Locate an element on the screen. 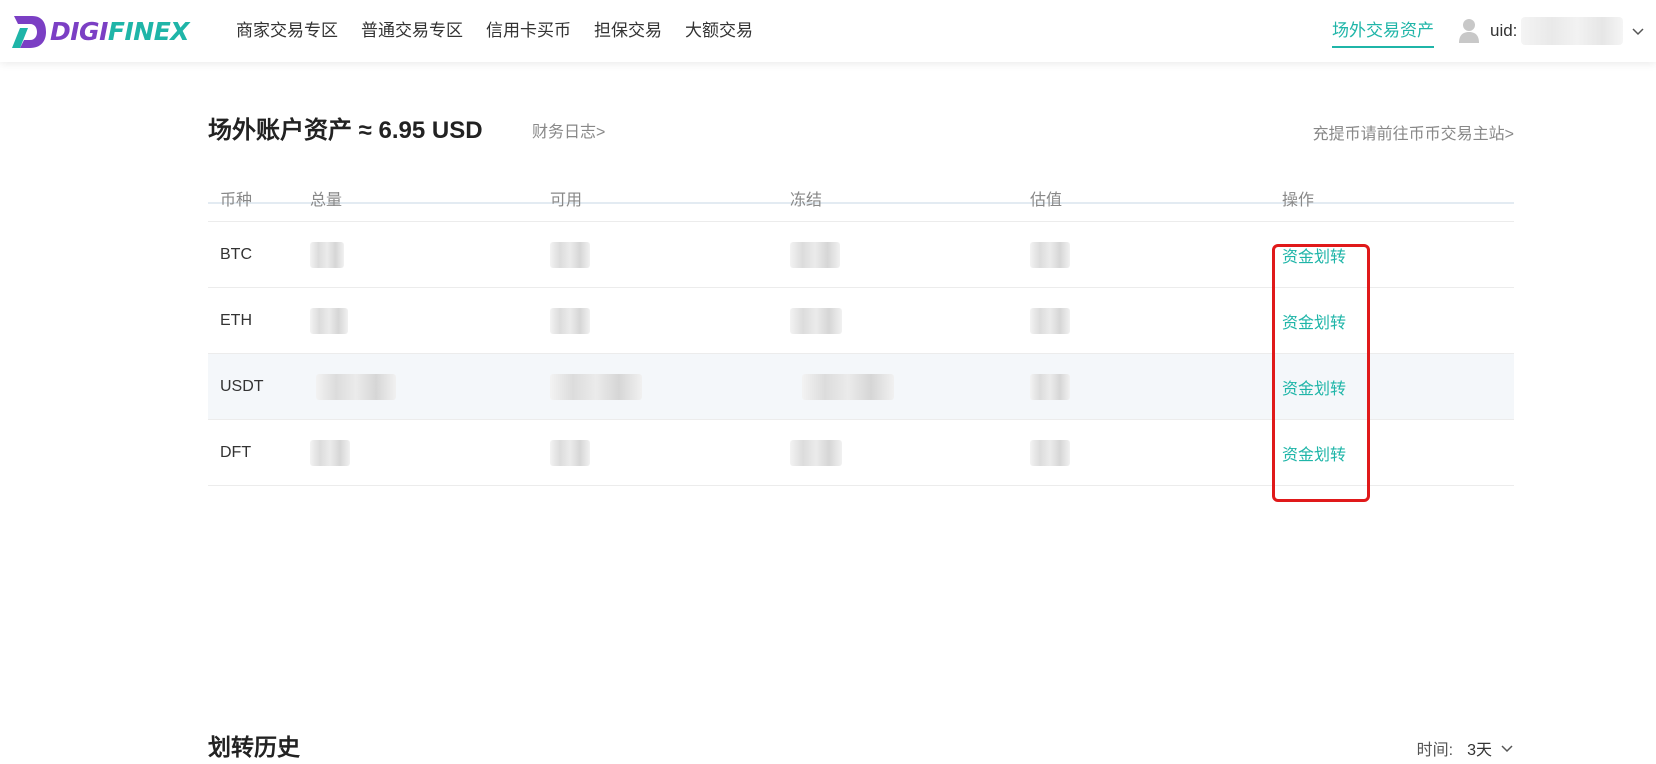 The image size is (1656, 764). uid-label: uid: is located at coordinates (1504, 30).